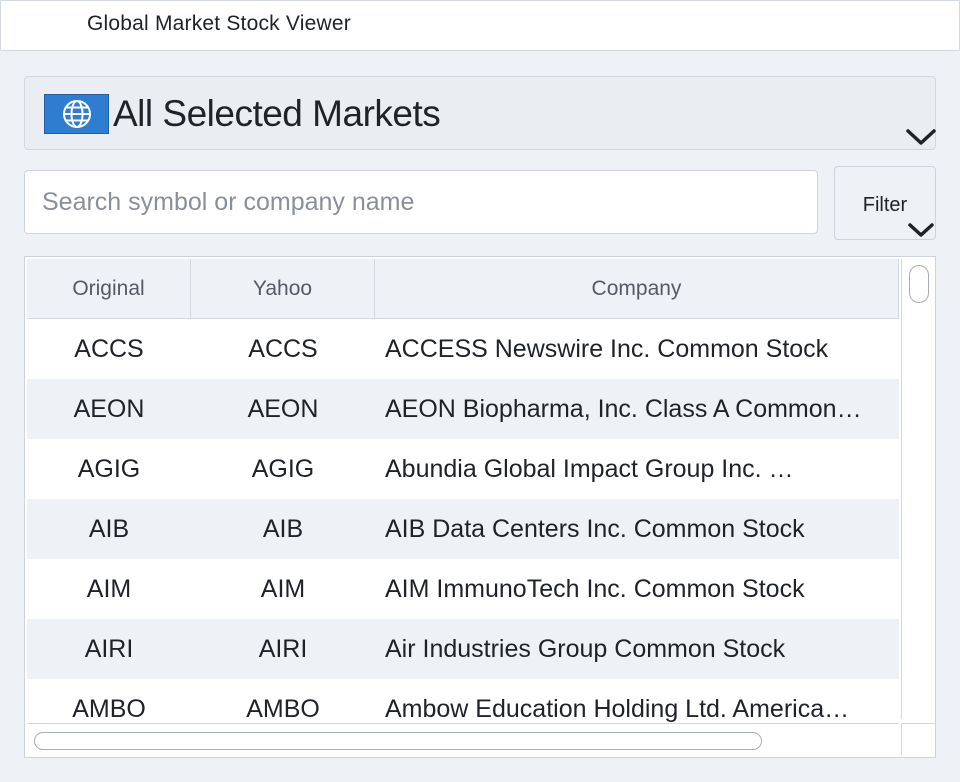  What do you see at coordinates (918, 739) in the screenshot?
I see `scrollbar-corner` at bounding box center [918, 739].